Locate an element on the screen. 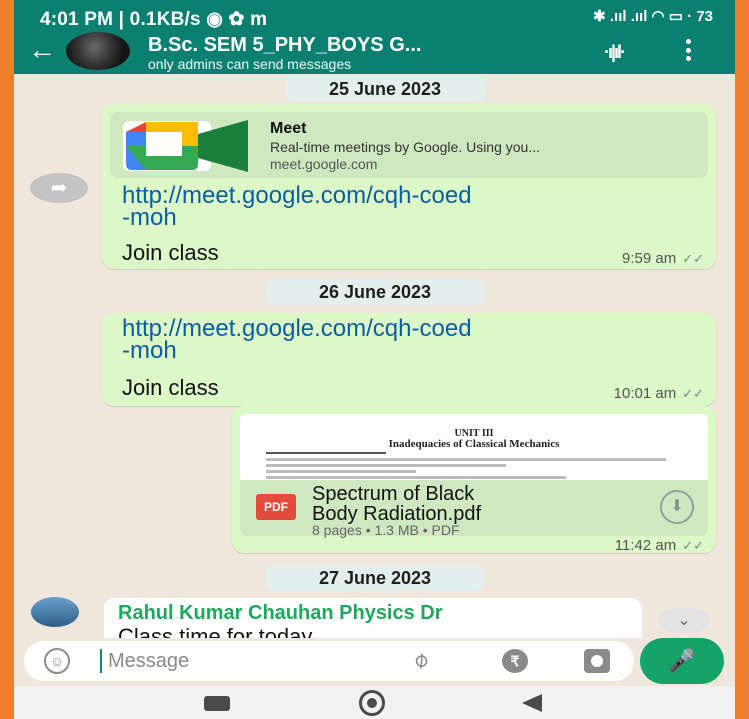  sender-name: Rahul Kumar Chauhan Physics Dr is located at coordinates (280, 613).